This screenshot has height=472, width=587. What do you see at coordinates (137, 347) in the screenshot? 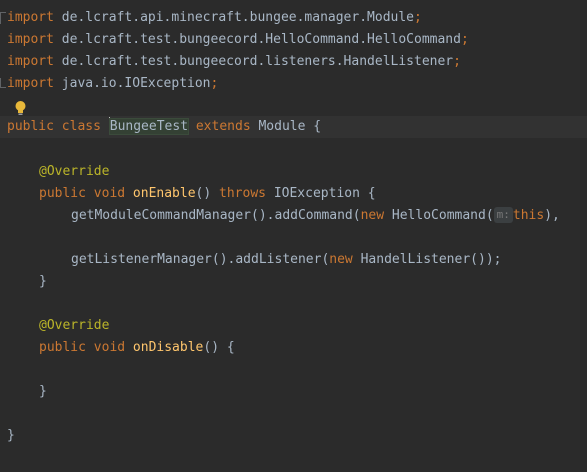
I see `code-line-method-signature: public void onDisable() {` at bounding box center [137, 347].